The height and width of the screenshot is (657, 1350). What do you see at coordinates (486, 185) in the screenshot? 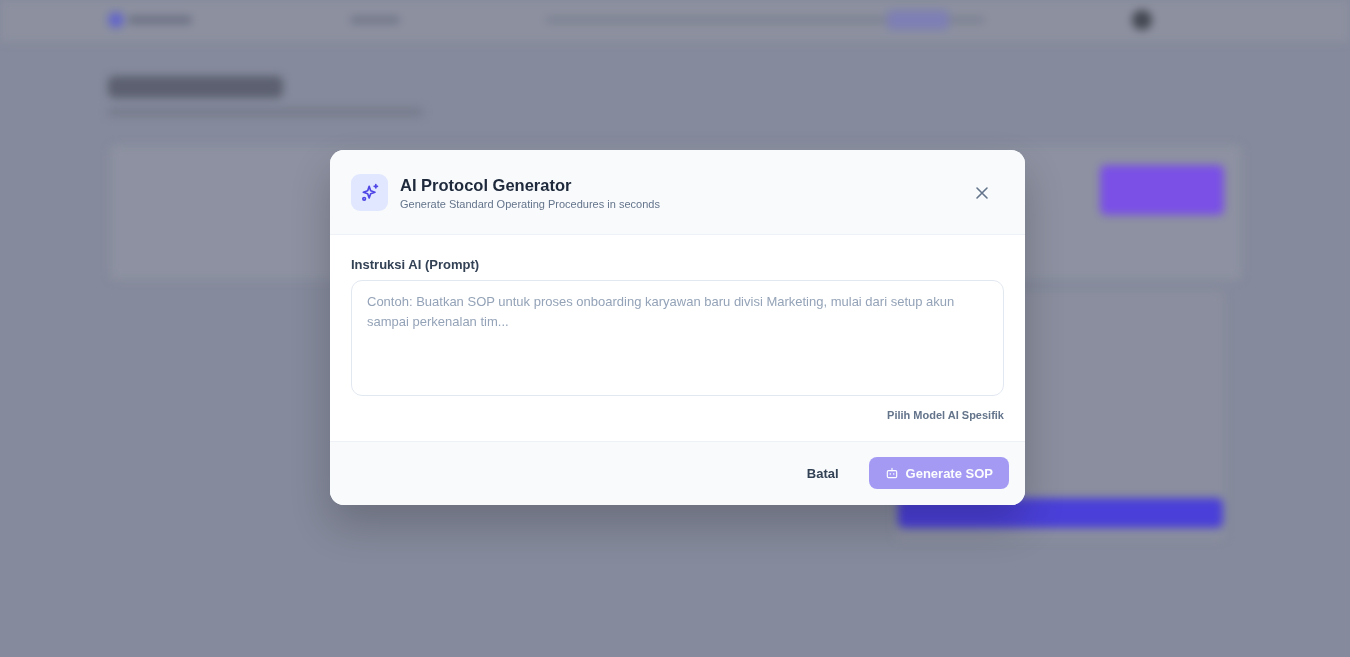
I see `dialog-title: AI Protocol Generator` at bounding box center [486, 185].